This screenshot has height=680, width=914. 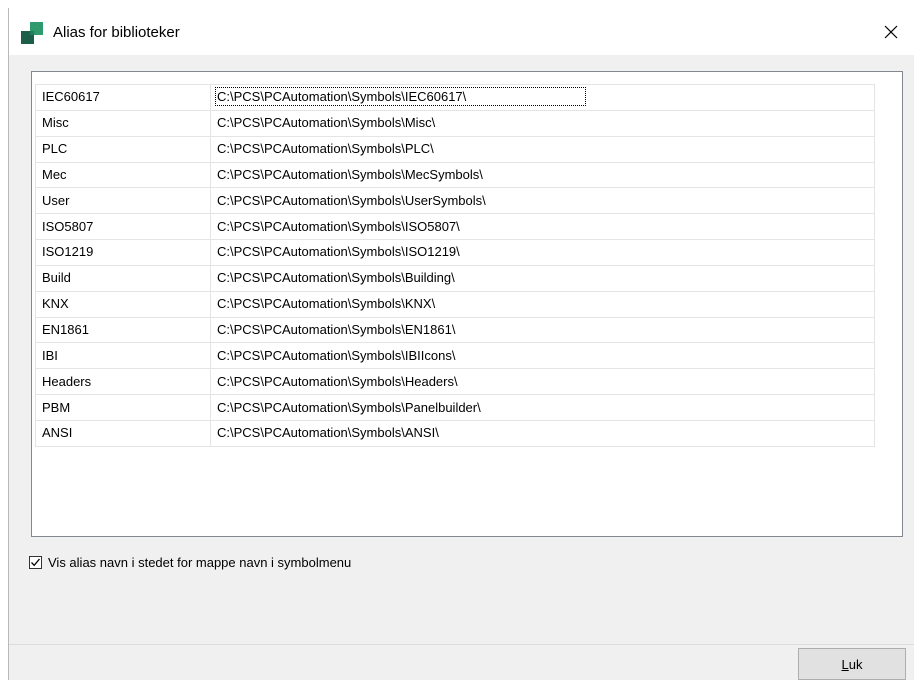 I want to click on footer-divider, so click(x=461, y=644).